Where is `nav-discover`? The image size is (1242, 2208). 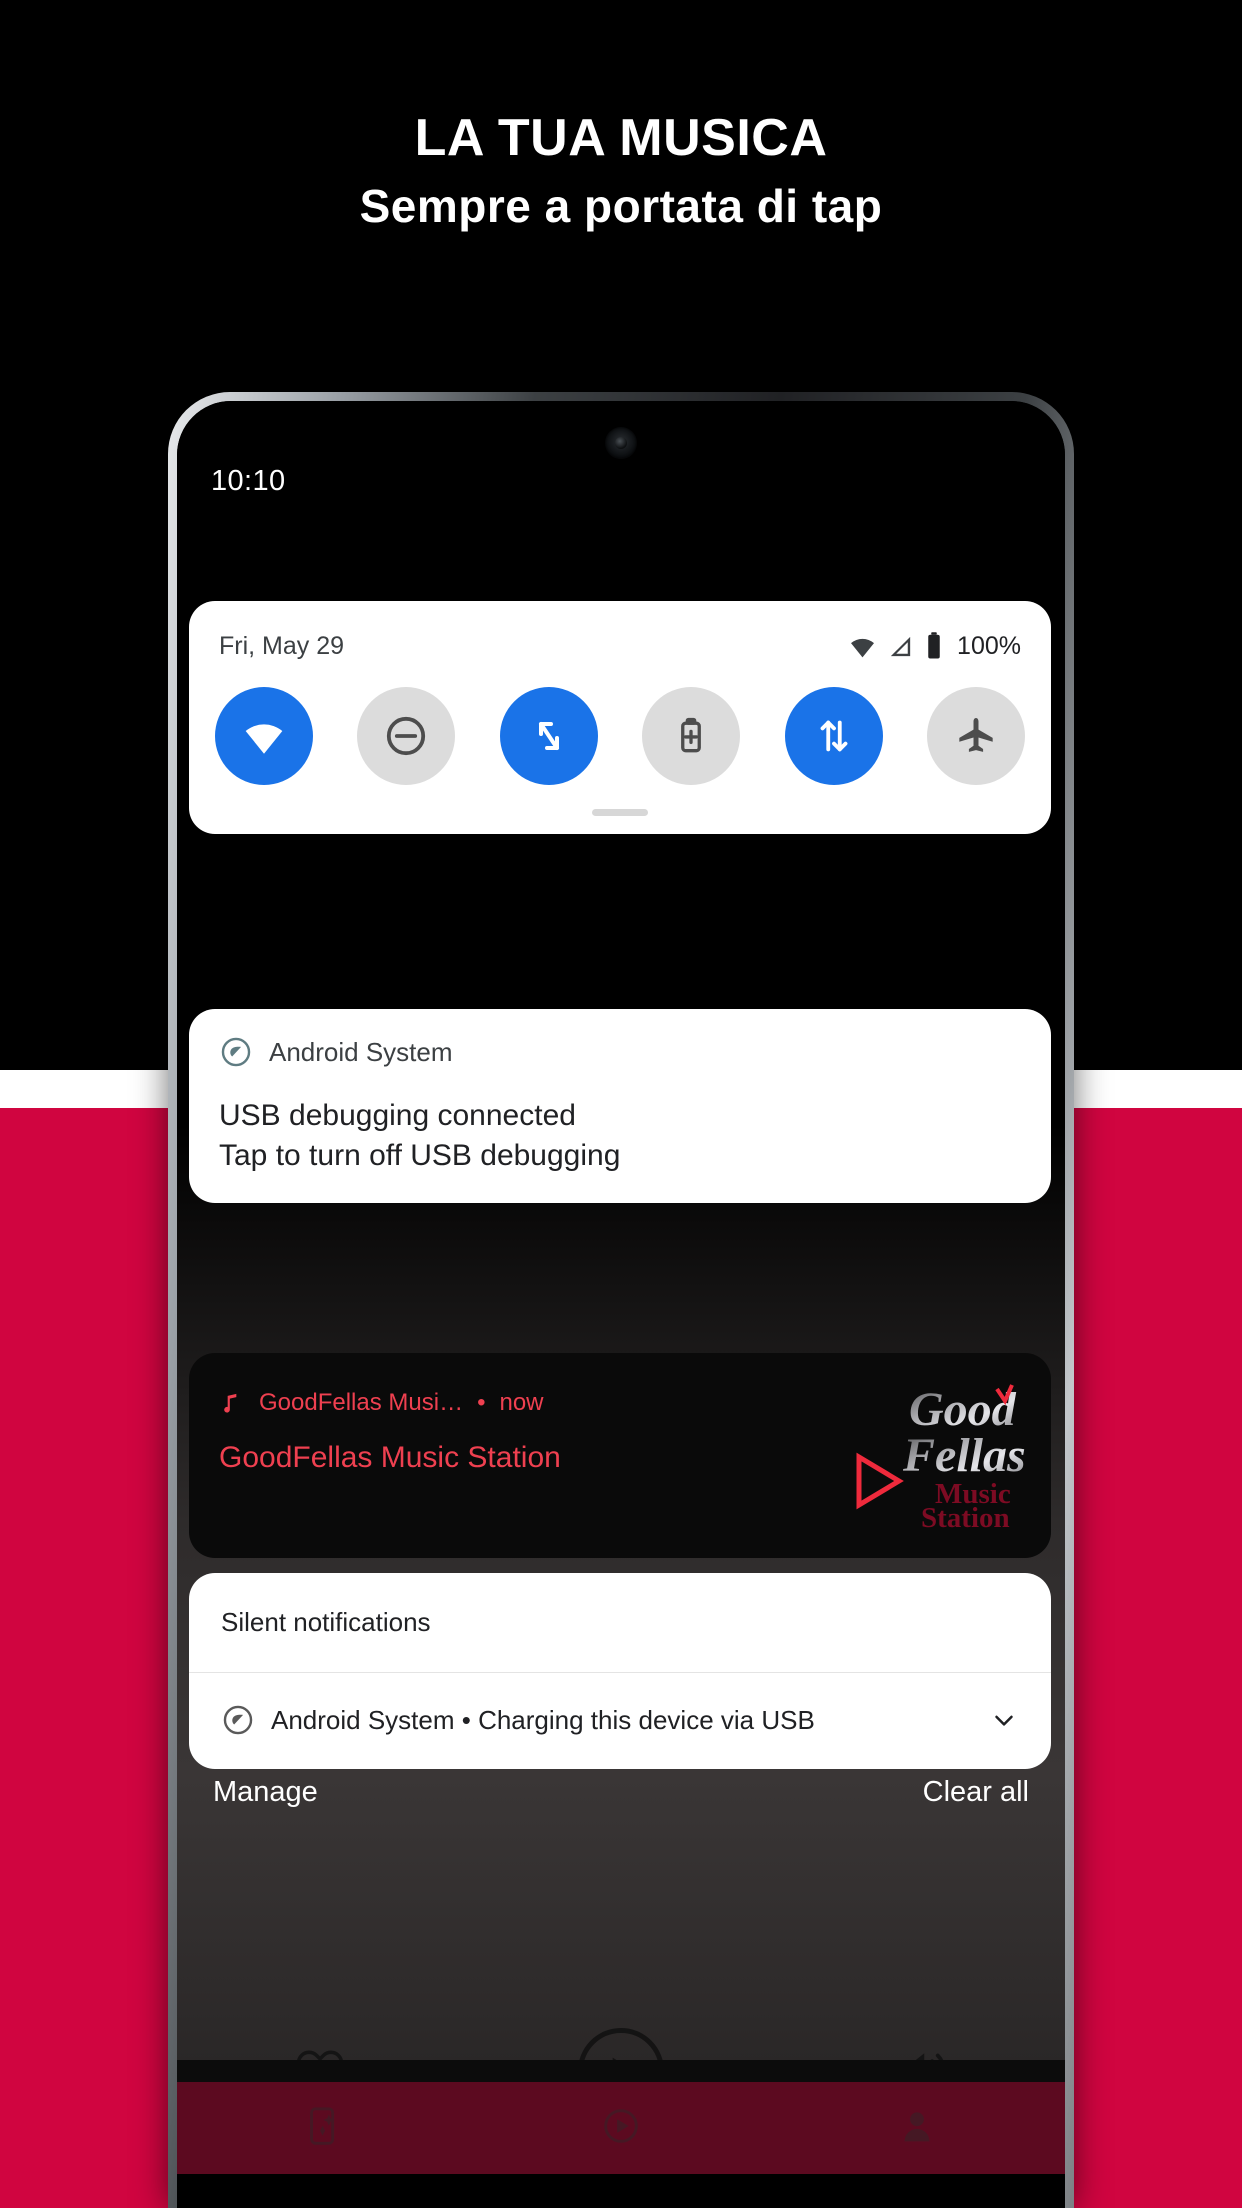
nav-discover is located at coordinates (325, 2128).